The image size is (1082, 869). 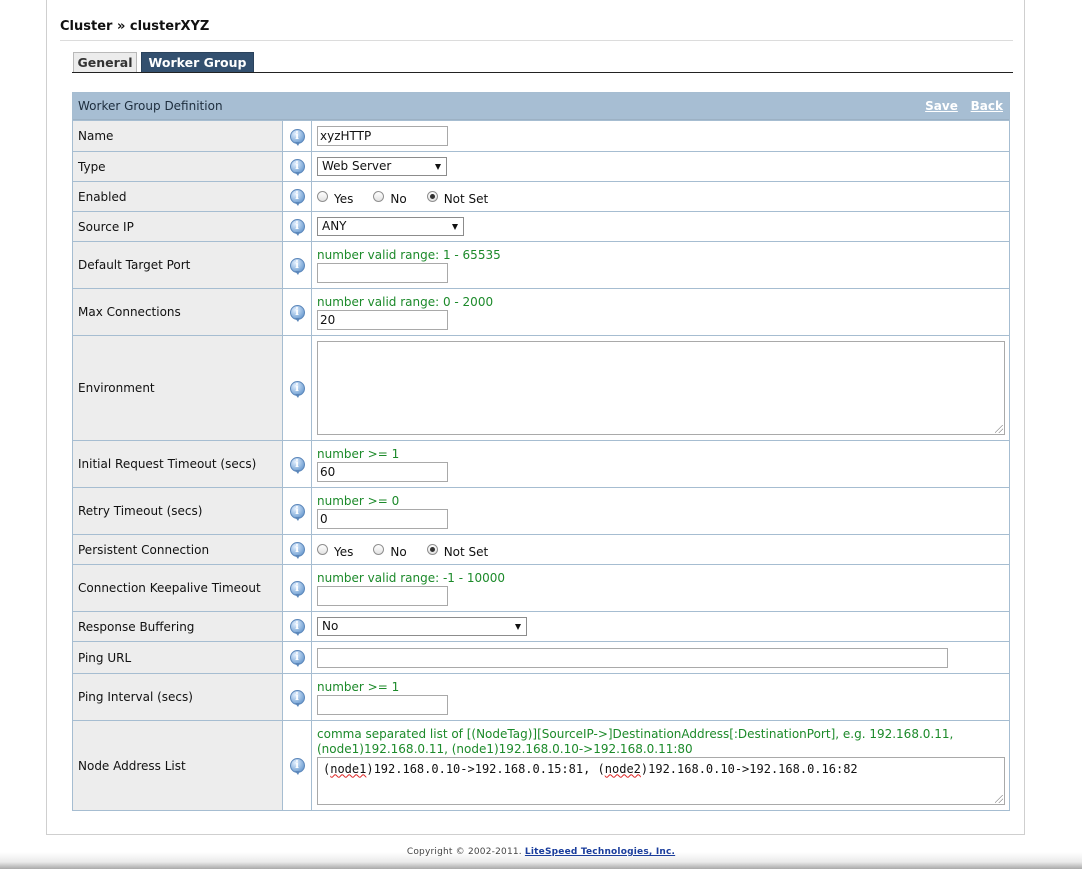 I want to click on response-buffering-label: Response Buffering, so click(x=178, y=626).